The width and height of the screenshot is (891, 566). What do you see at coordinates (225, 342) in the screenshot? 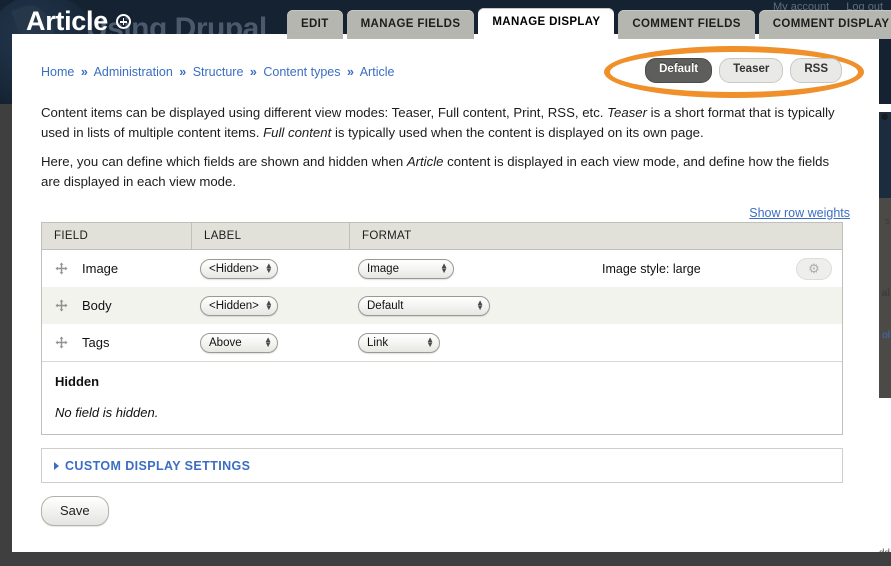
I see `label-select-tags-value: Above` at bounding box center [225, 342].